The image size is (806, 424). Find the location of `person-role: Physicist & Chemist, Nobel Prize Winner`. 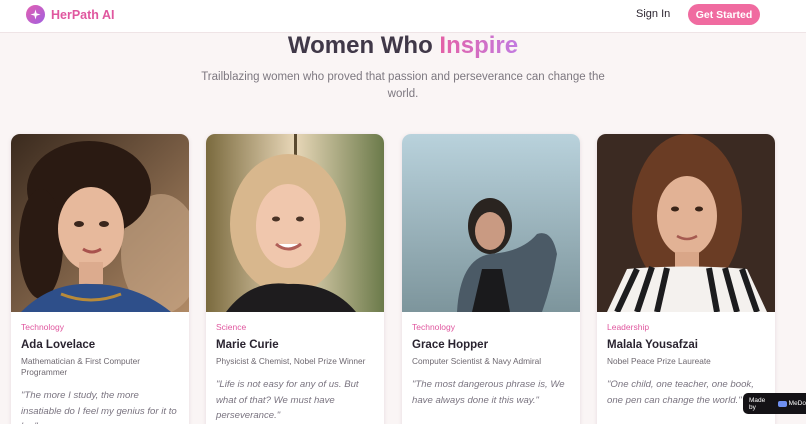

person-role: Physicist & Chemist, Nobel Prize Winner is located at coordinates (291, 361).